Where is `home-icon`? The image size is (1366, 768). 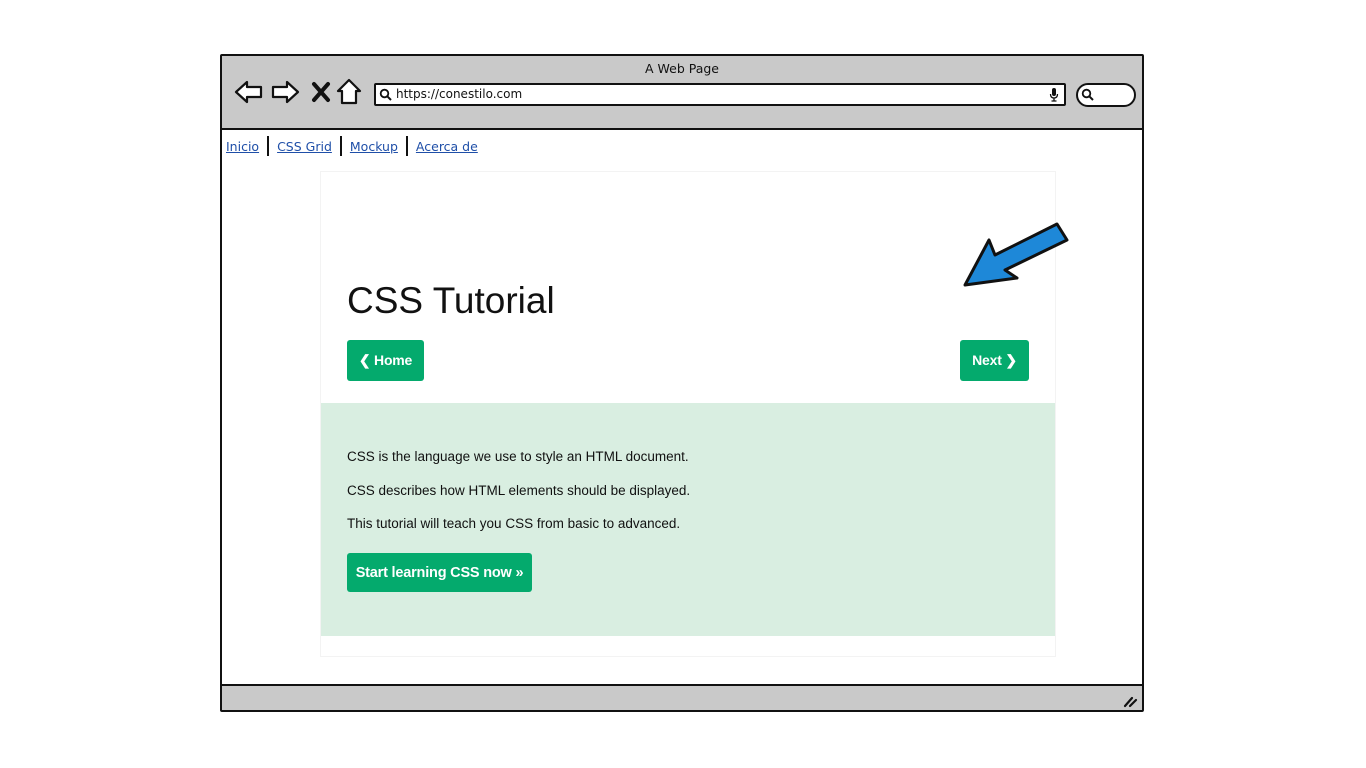 home-icon is located at coordinates (349, 91).